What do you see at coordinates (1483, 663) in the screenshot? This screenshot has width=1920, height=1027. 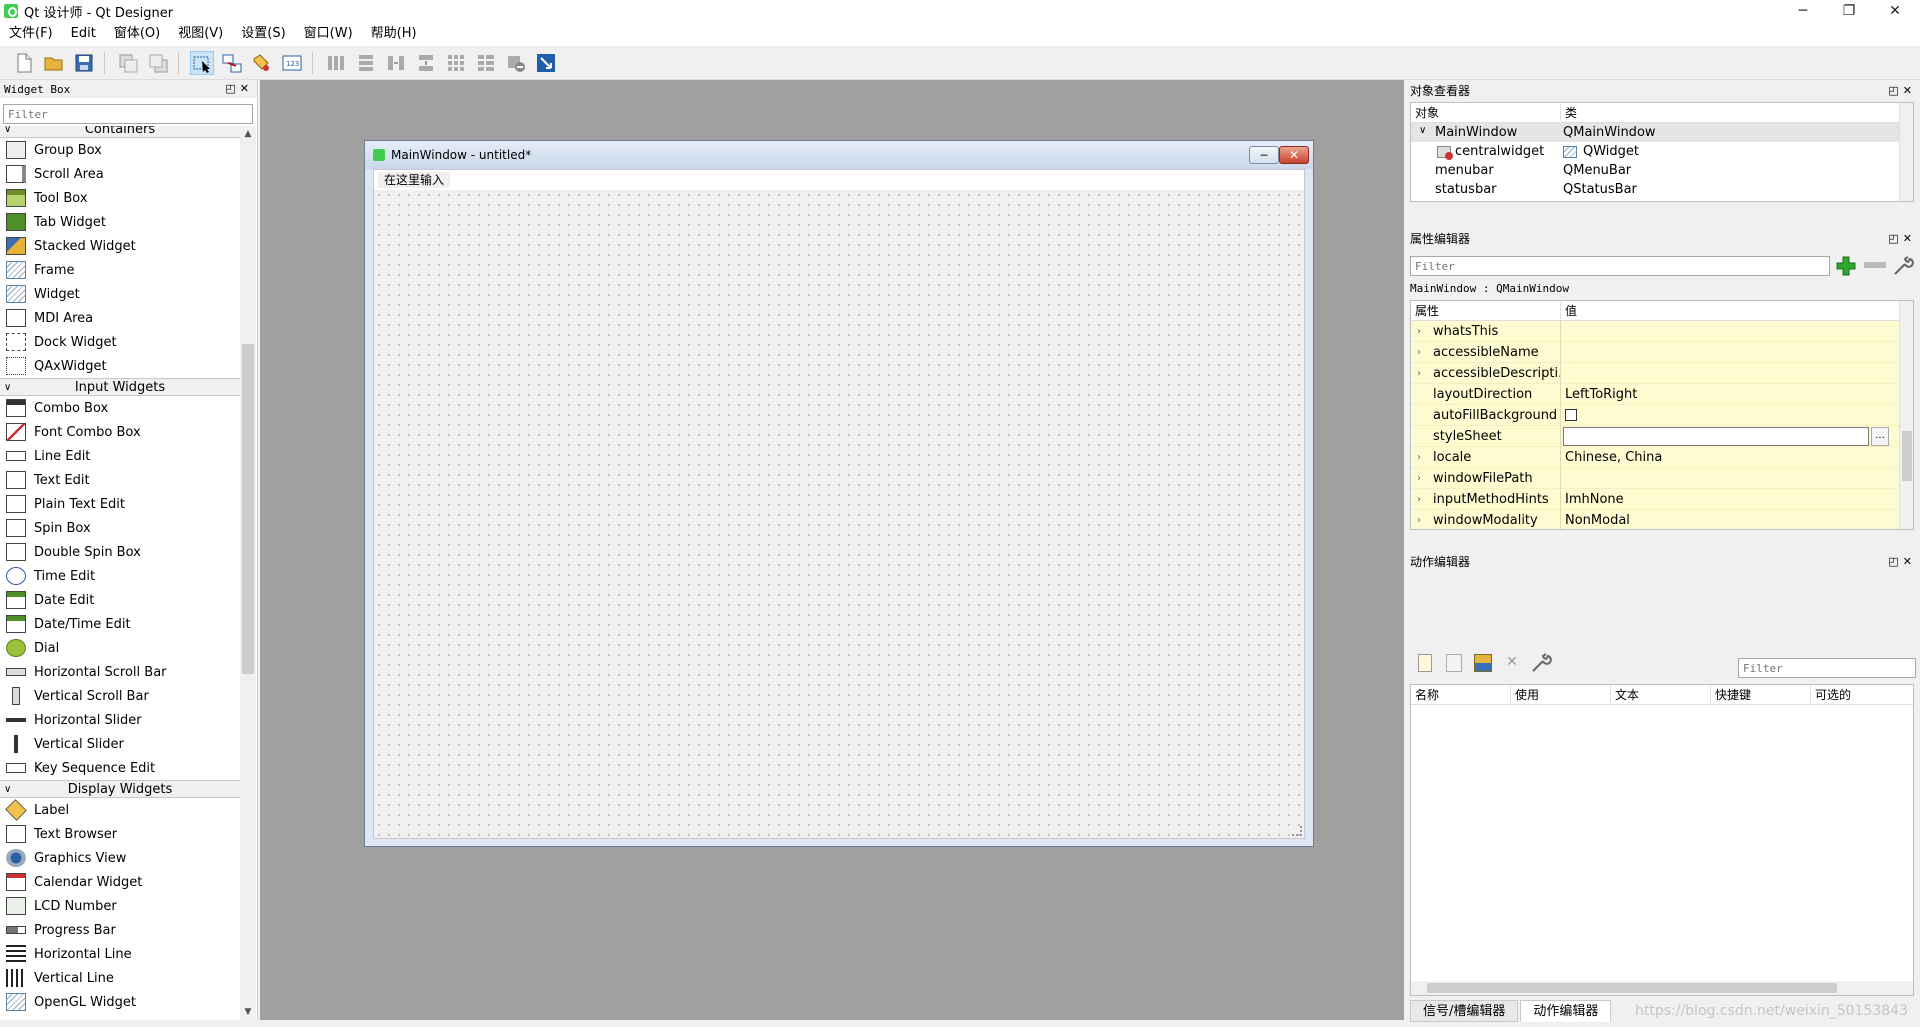 I see `paste-action-icon` at bounding box center [1483, 663].